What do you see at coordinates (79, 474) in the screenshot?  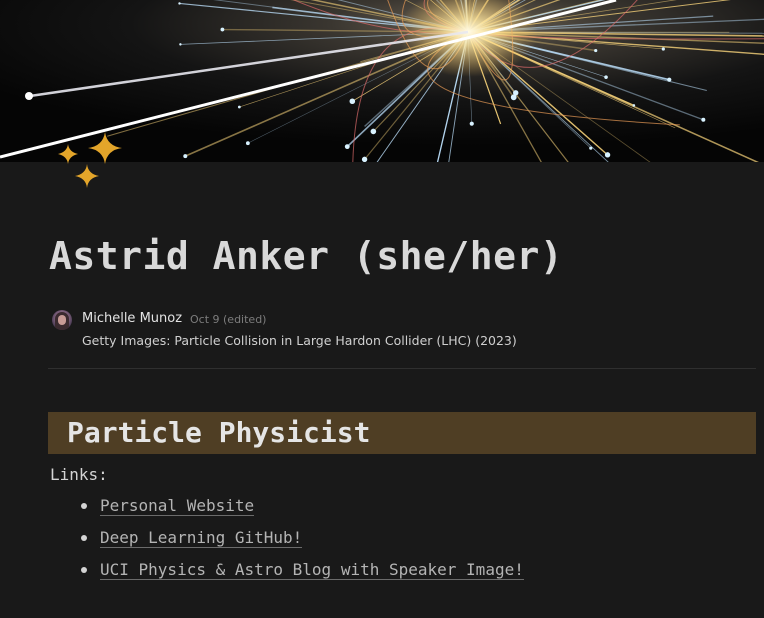 I see `links-label: Links:` at bounding box center [79, 474].